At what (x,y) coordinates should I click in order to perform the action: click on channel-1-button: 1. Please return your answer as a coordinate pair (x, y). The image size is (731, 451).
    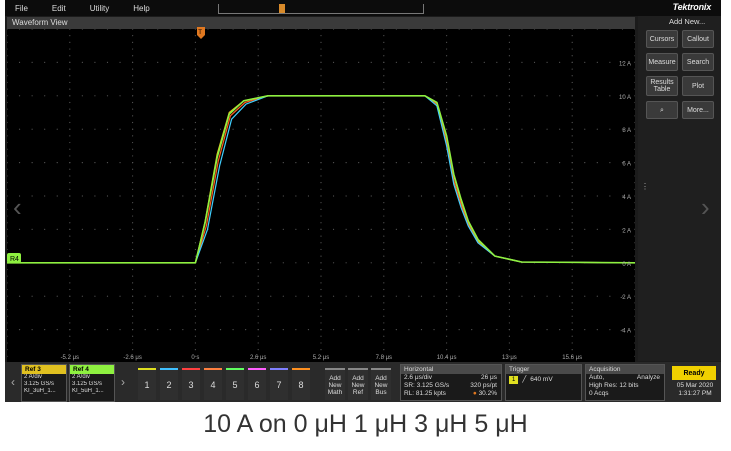
    Looking at the image, I should click on (147, 384).